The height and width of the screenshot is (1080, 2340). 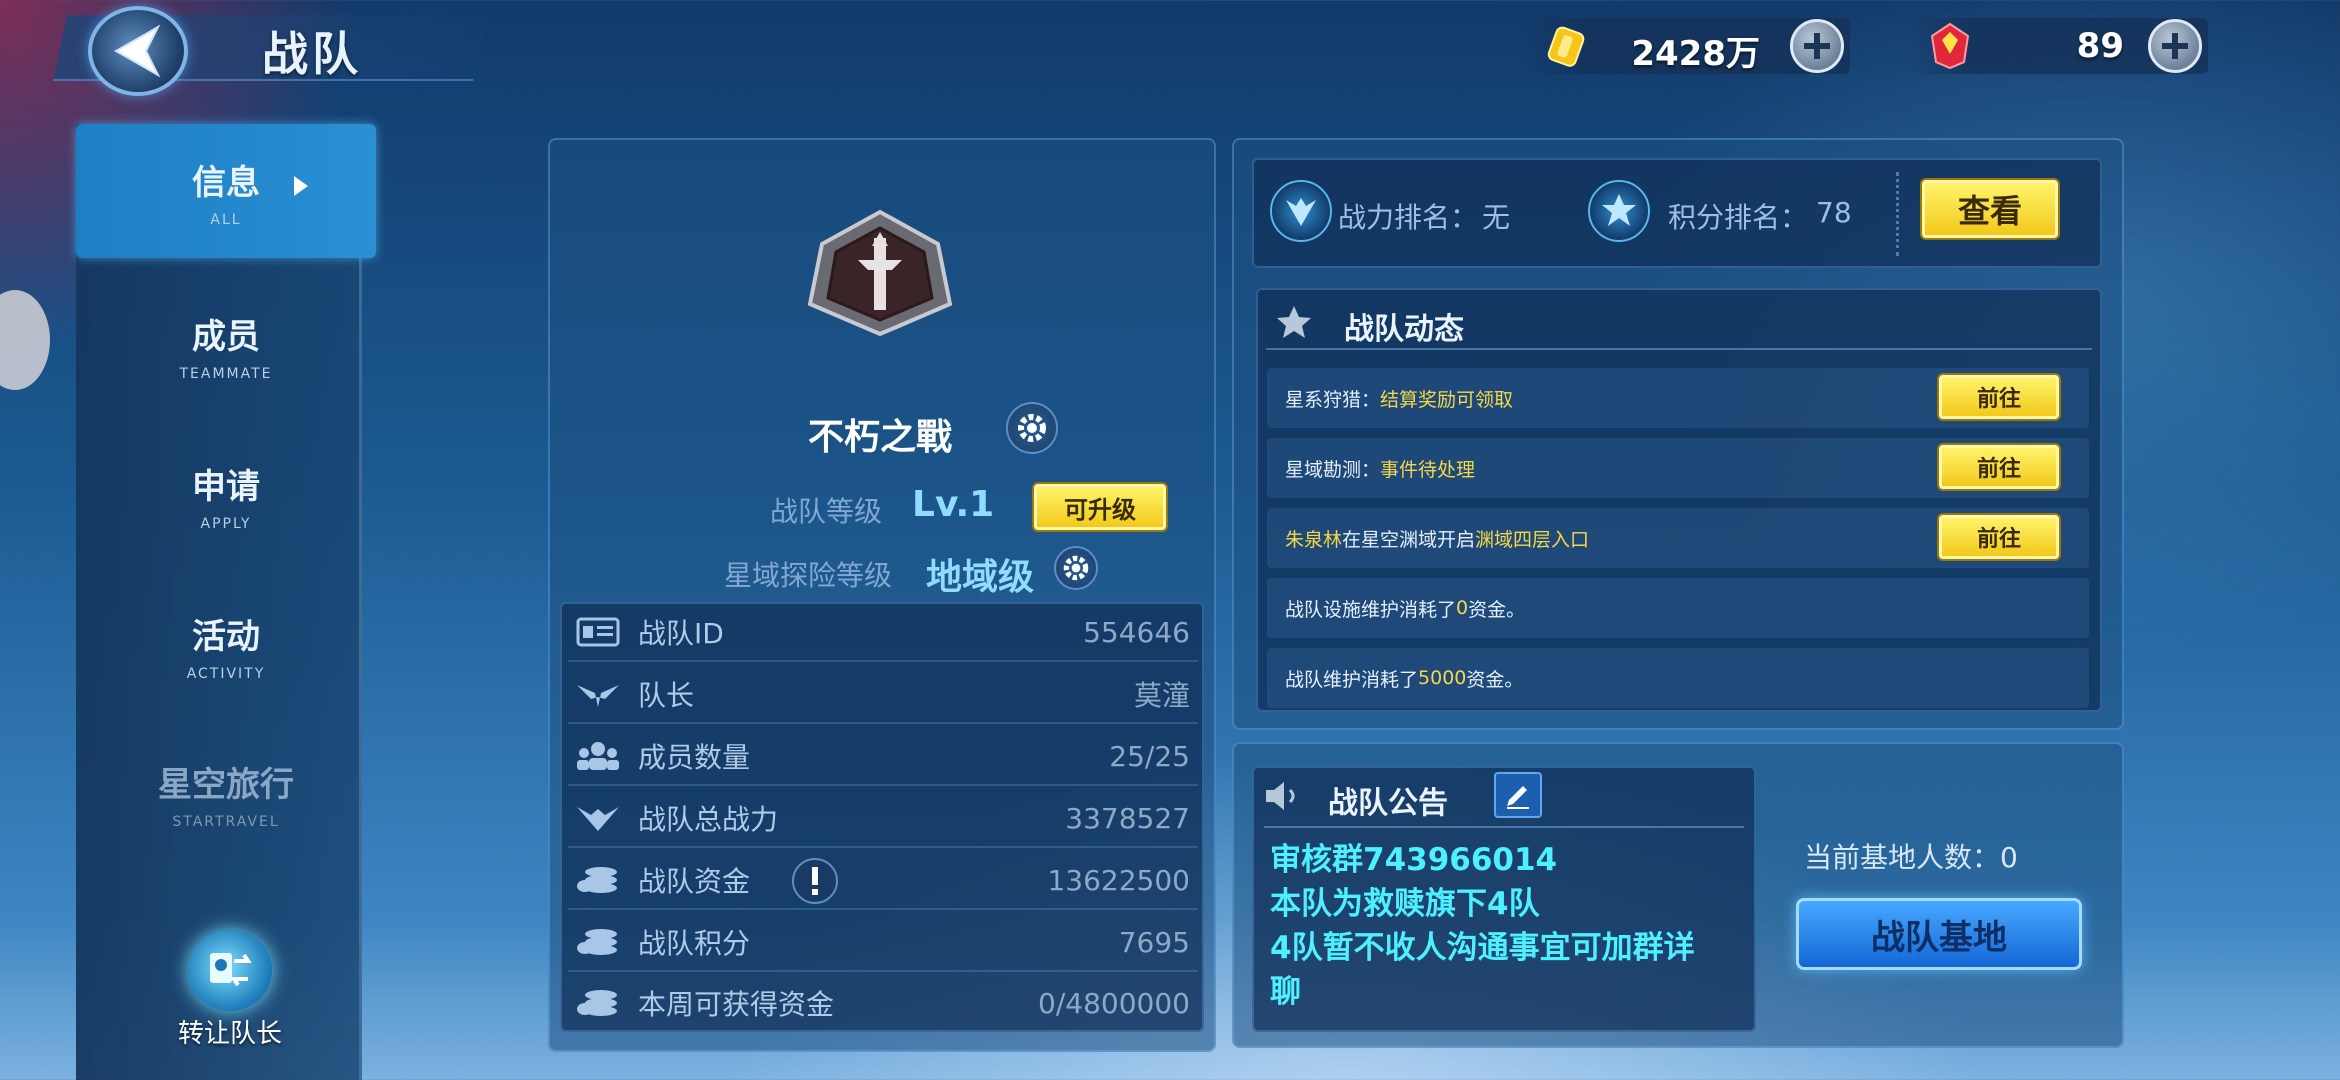 What do you see at coordinates (226, 523) in the screenshot?
I see `sidebar-item-sublabel: APPLY` at bounding box center [226, 523].